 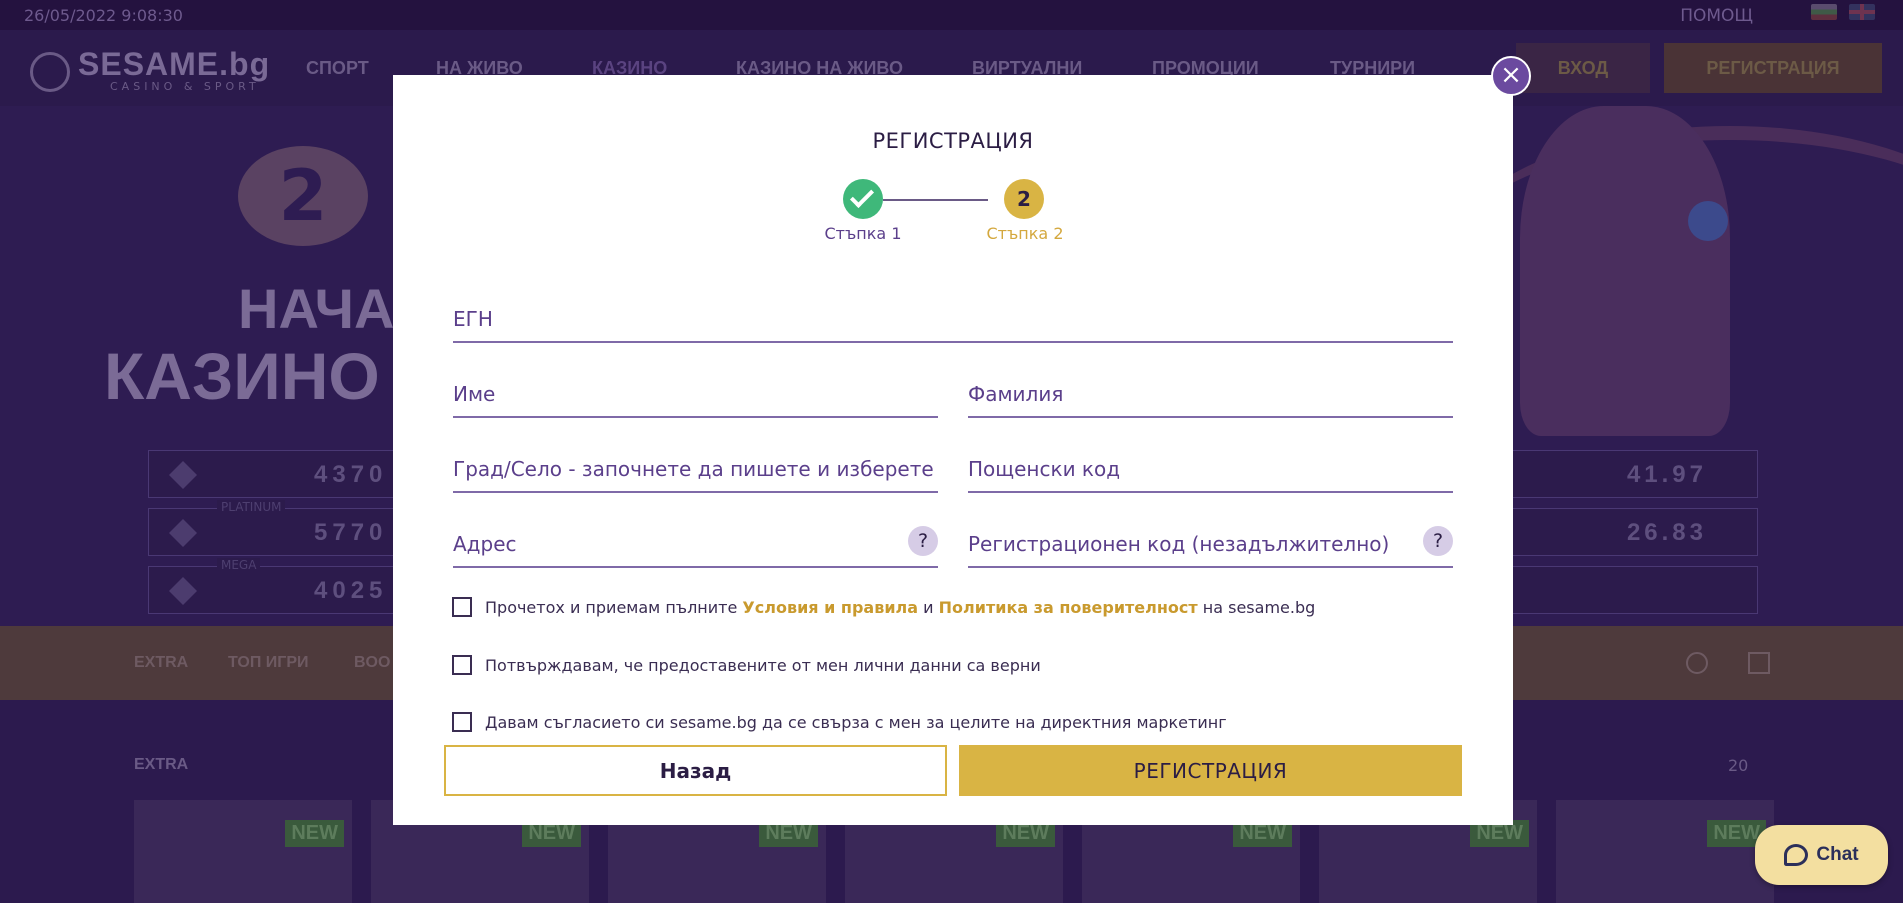 I want to click on registration-code-field: Регистрационен код (незадължително) ?, so click(x=1210, y=545).